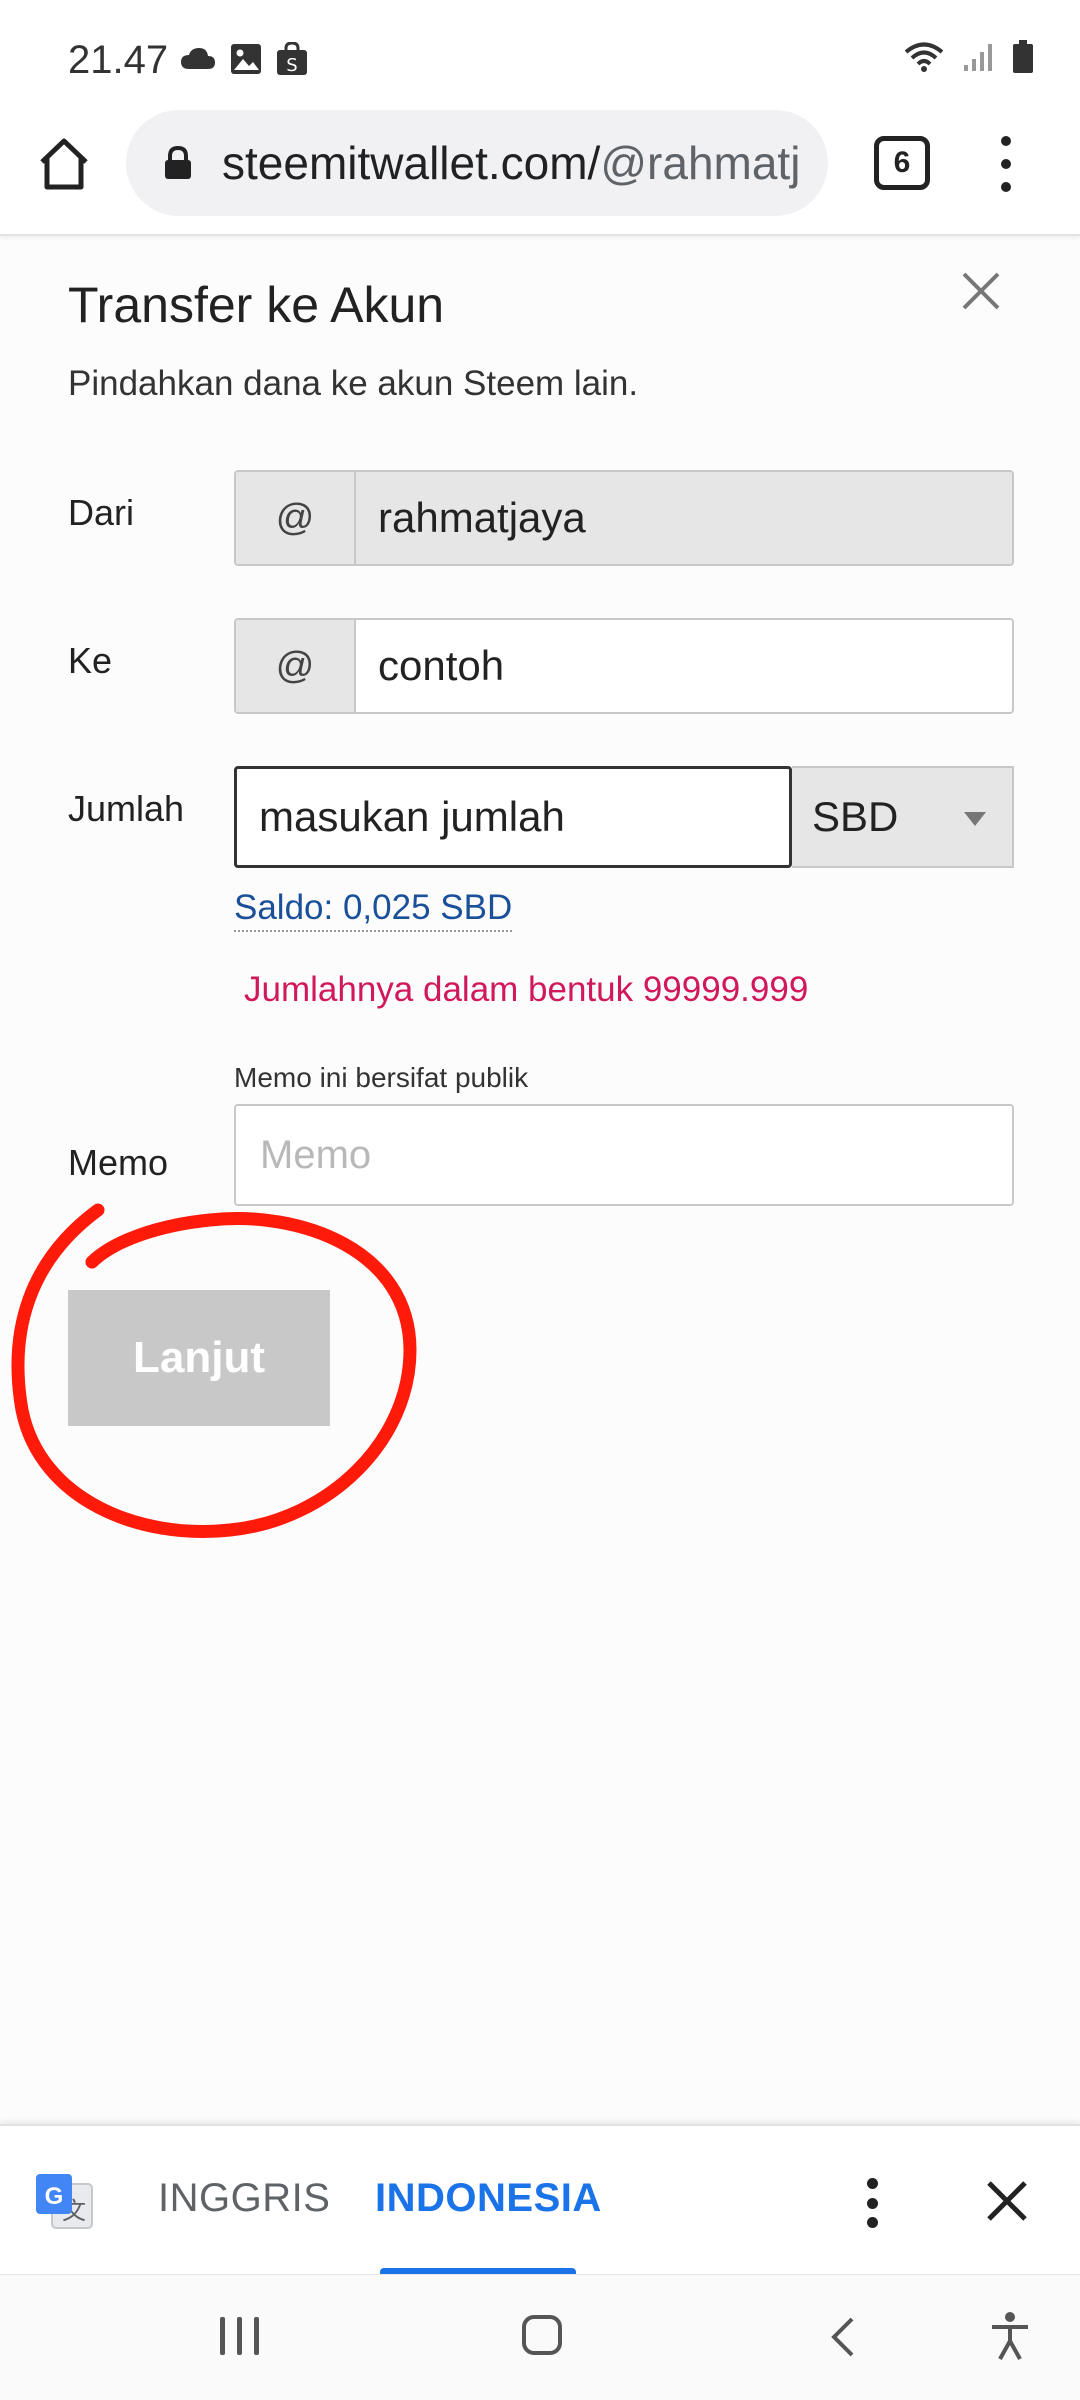 The image size is (1080, 2400). I want to click on browser-menu-icon, so click(1006, 164).